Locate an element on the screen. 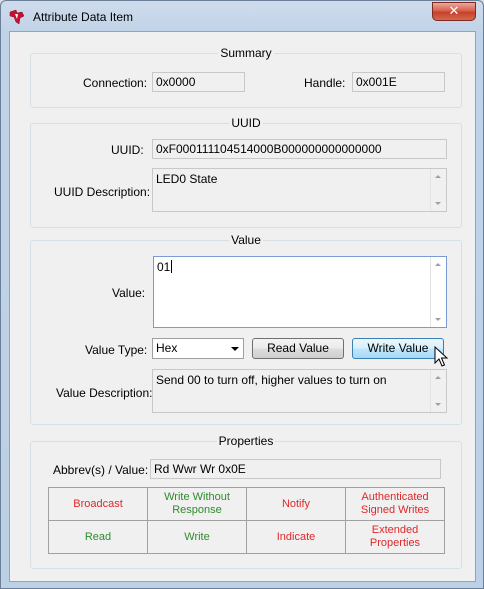 The width and height of the screenshot is (484, 589). value-label: Value: is located at coordinates (129, 293).